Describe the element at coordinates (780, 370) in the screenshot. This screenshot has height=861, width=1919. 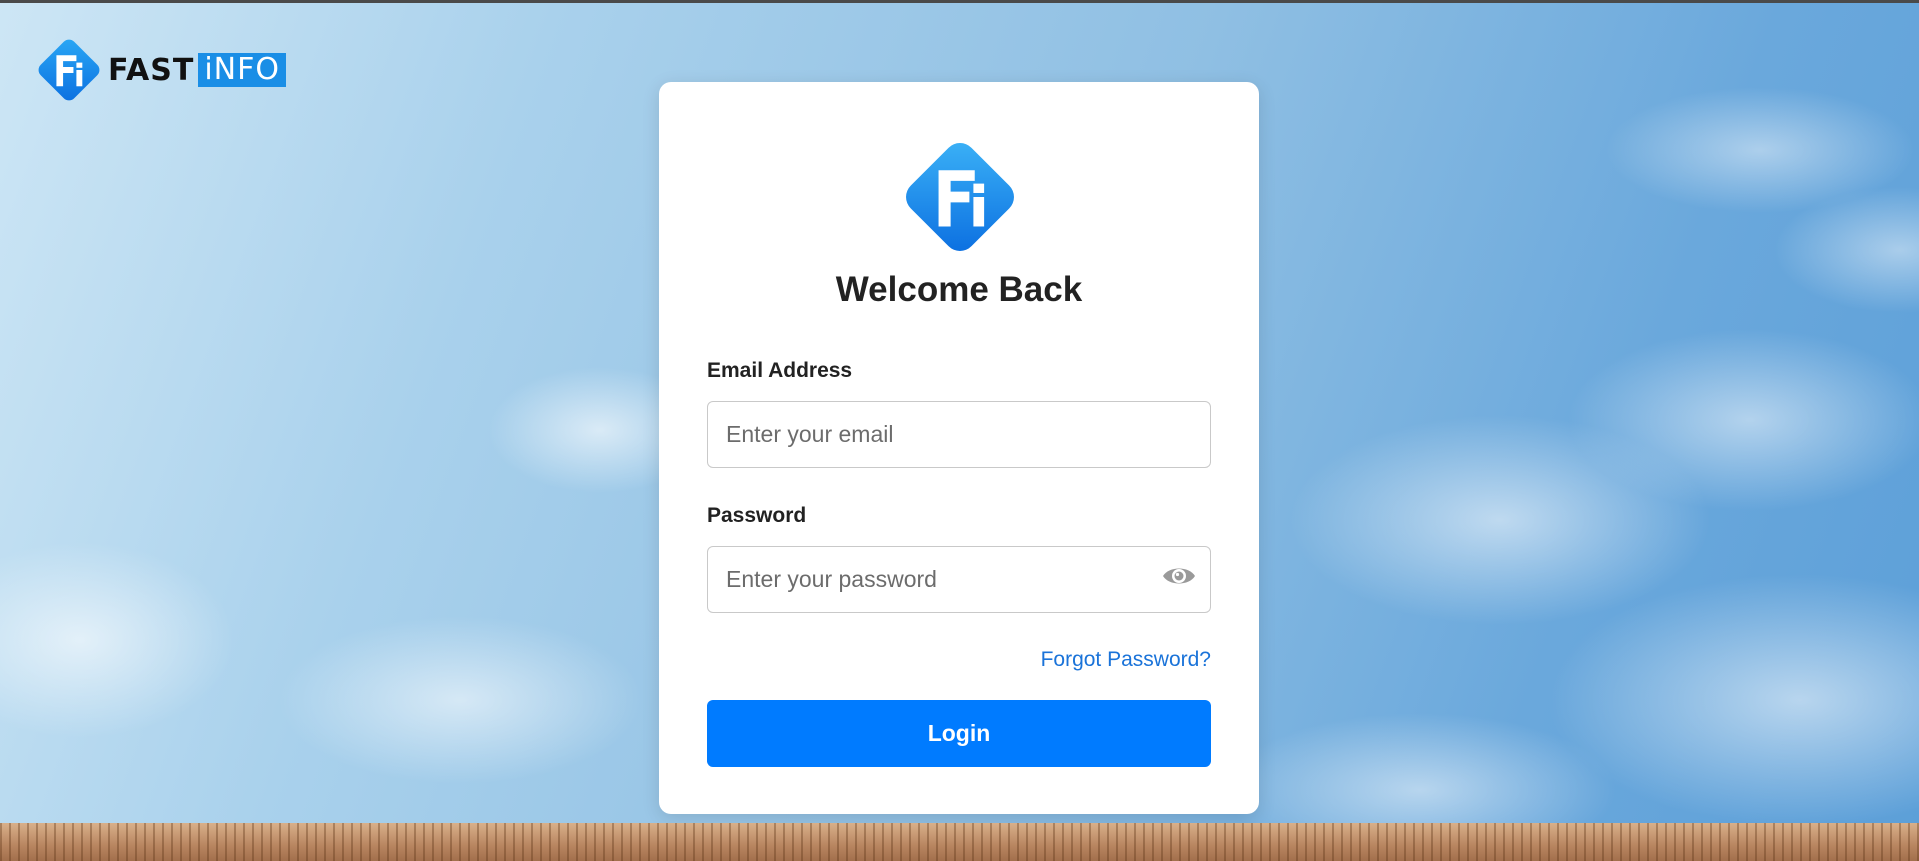
I see `email-label: Email Address` at that location.